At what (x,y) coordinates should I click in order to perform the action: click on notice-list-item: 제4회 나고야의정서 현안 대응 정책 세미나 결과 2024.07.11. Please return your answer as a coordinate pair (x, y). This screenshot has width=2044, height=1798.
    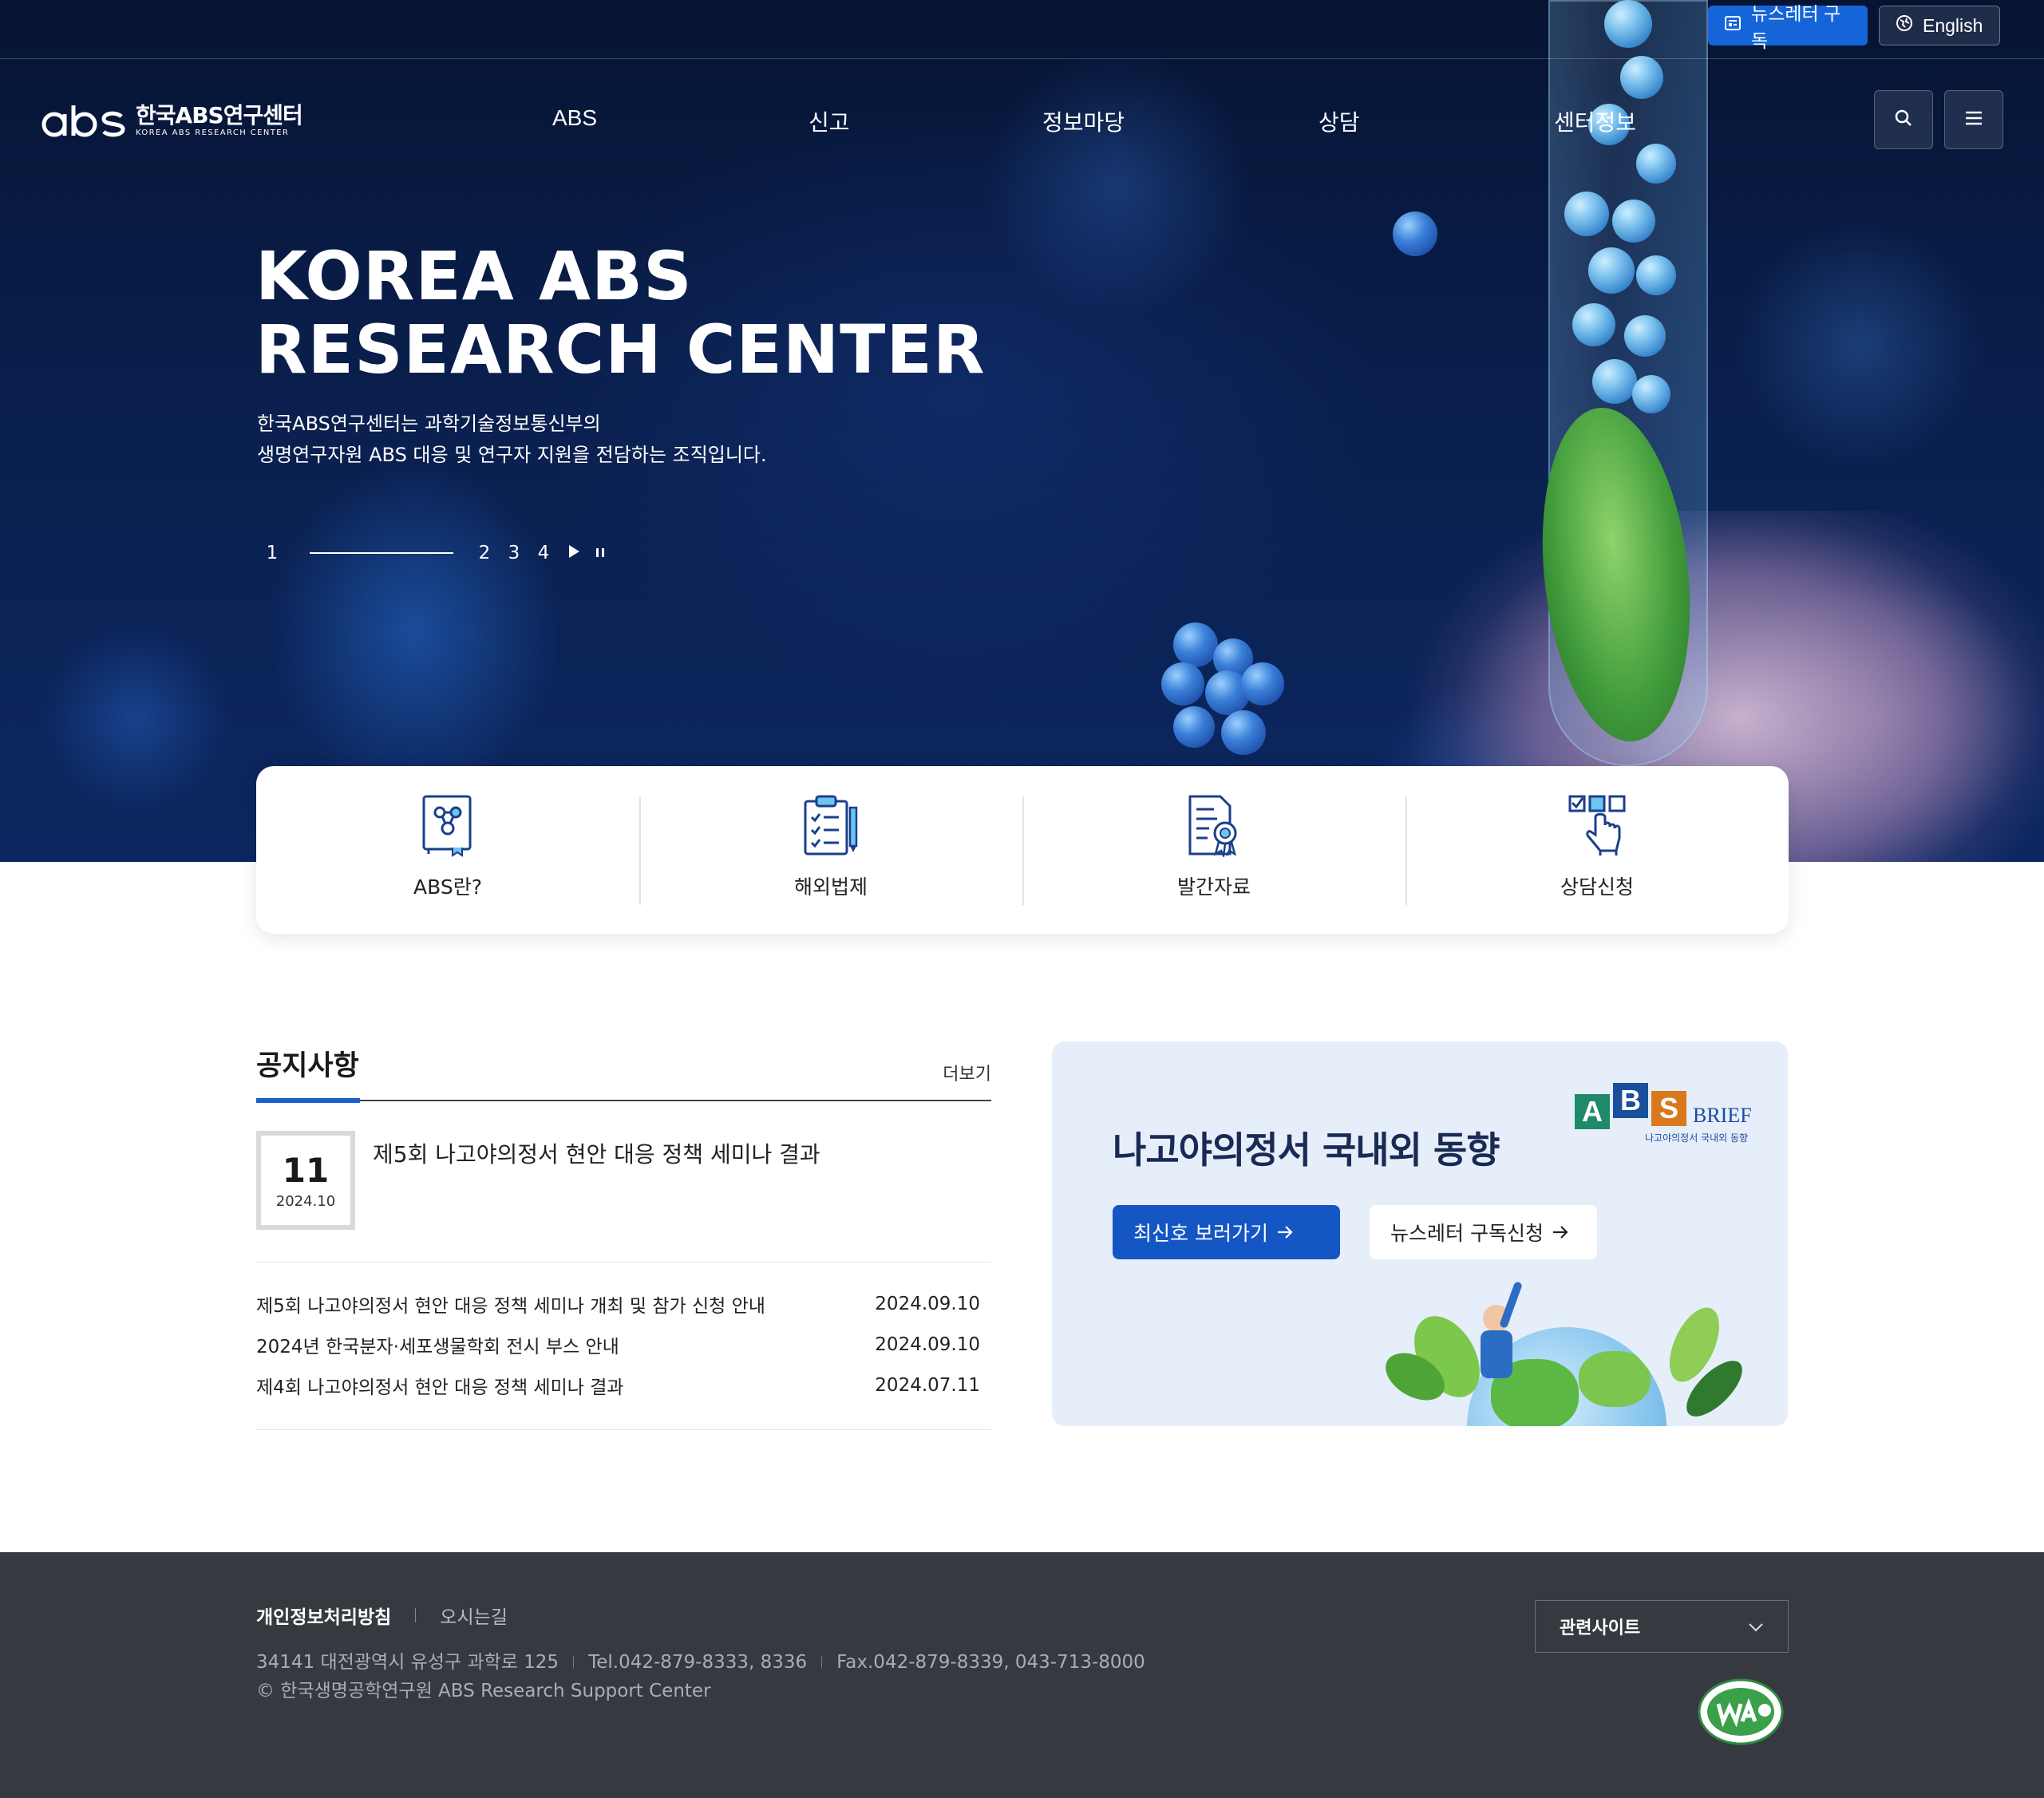
    Looking at the image, I should click on (623, 1385).